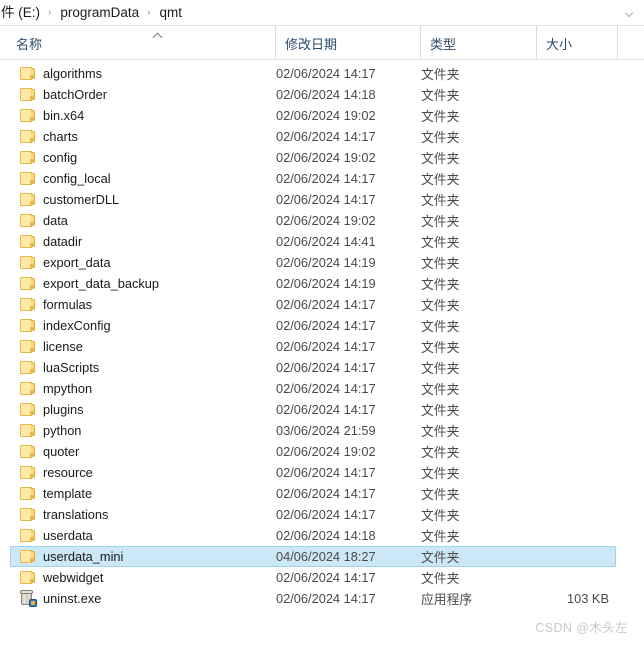 The height and width of the screenshot is (648, 644). Describe the element at coordinates (29, 44) in the screenshot. I see `column-header-name-label: 名称` at that location.